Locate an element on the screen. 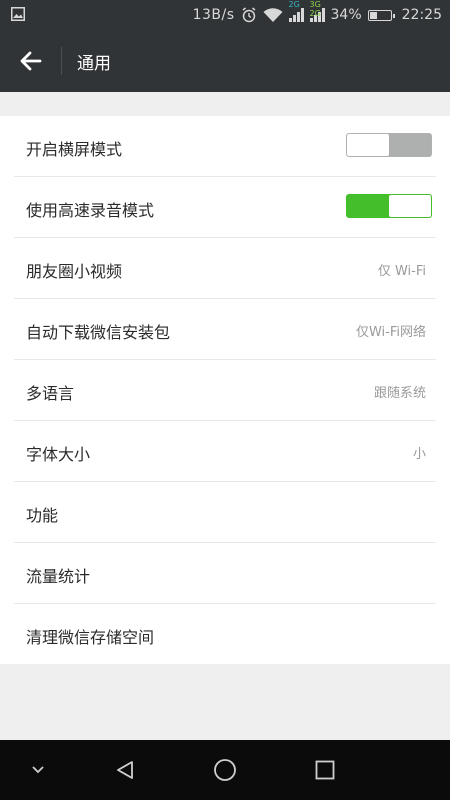 This screenshot has width=450, height=800. status-bar: 13B/s 2G 3G 2G 34% 22:25 is located at coordinates (225, 15).